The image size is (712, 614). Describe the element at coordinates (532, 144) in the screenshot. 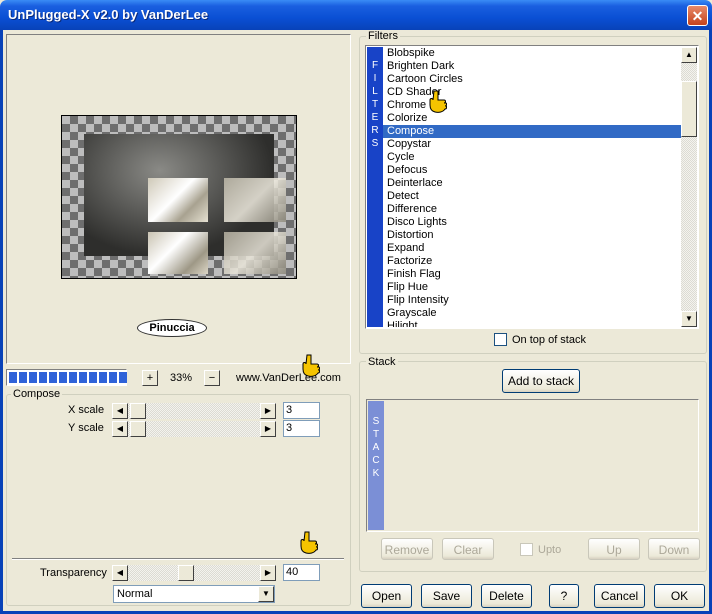

I see `filter-item: Copystar` at that location.